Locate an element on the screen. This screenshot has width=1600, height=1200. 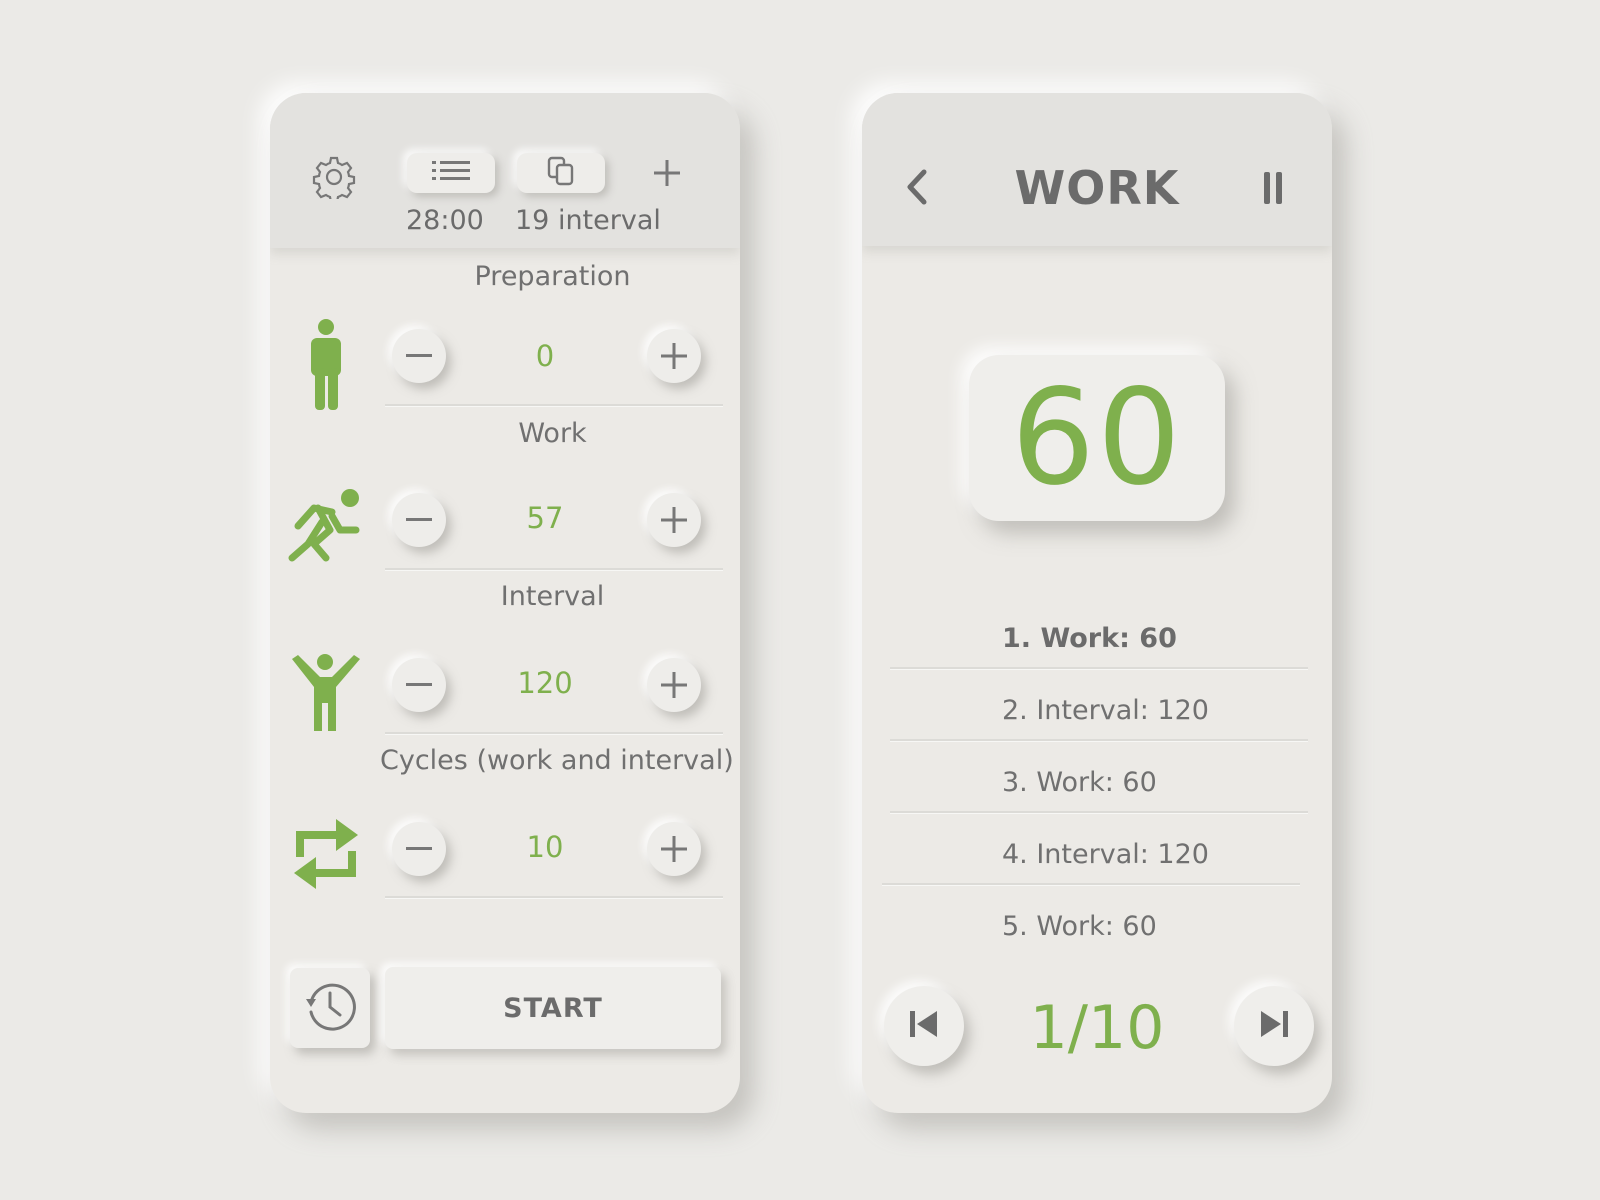
run-header: WORK is located at coordinates (1097, 169).